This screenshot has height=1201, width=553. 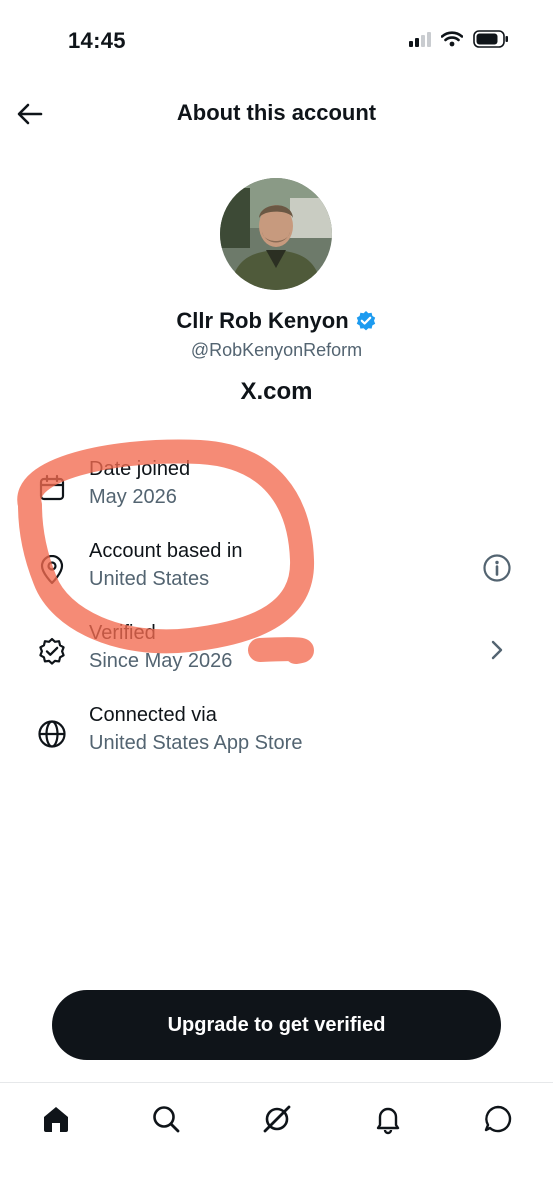 I want to click on display-name-text: Cllr Rob Kenyon, so click(x=262, y=320).